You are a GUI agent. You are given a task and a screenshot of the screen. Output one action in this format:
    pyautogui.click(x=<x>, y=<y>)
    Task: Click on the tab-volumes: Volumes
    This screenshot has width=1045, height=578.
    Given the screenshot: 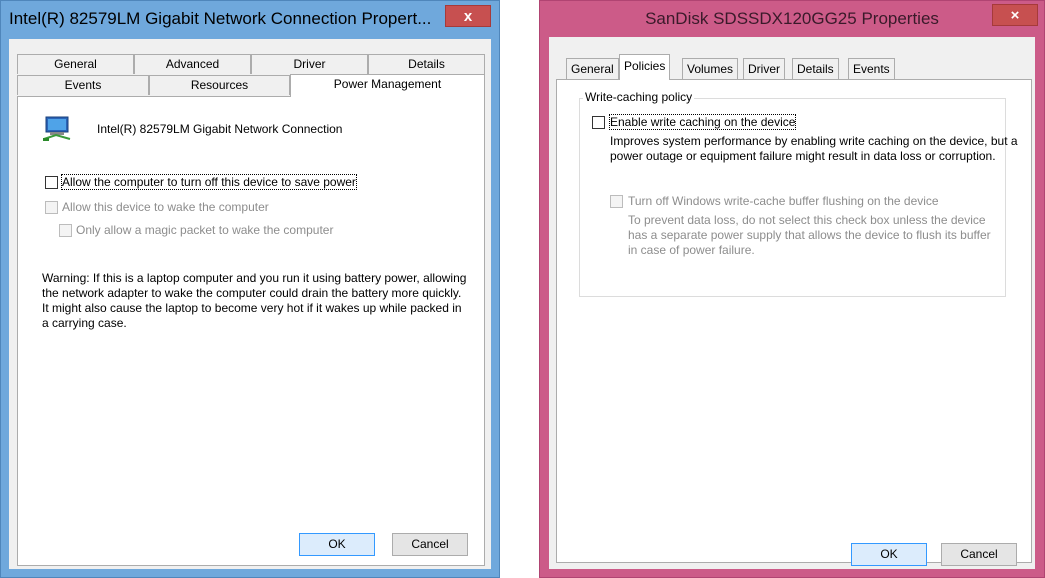 What is the action you would take?
    pyautogui.click(x=710, y=68)
    